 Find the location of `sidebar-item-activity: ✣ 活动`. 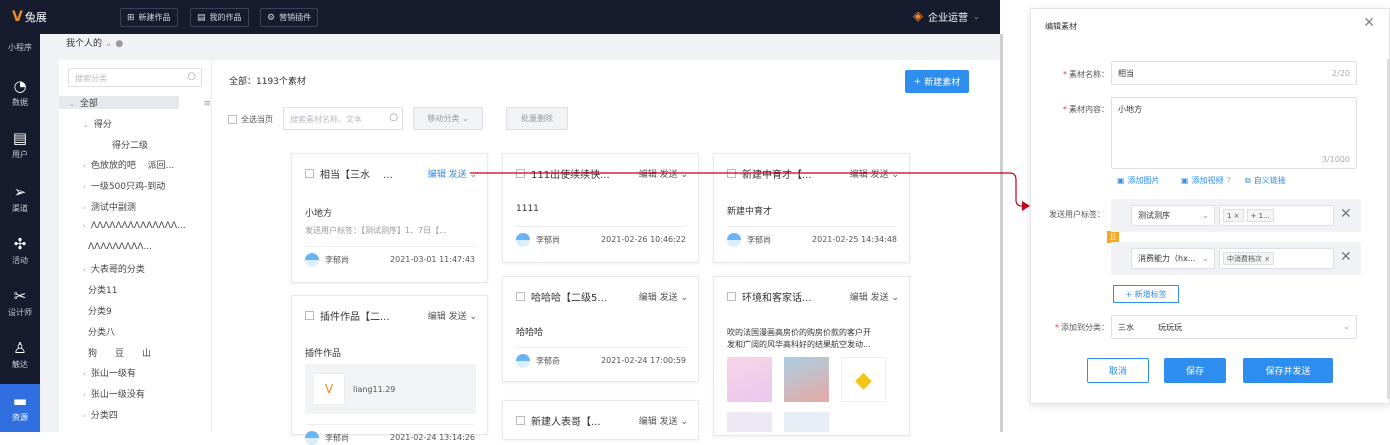

sidebar-item-activity: ✣ 活动 is located at coordinates (20, 251).